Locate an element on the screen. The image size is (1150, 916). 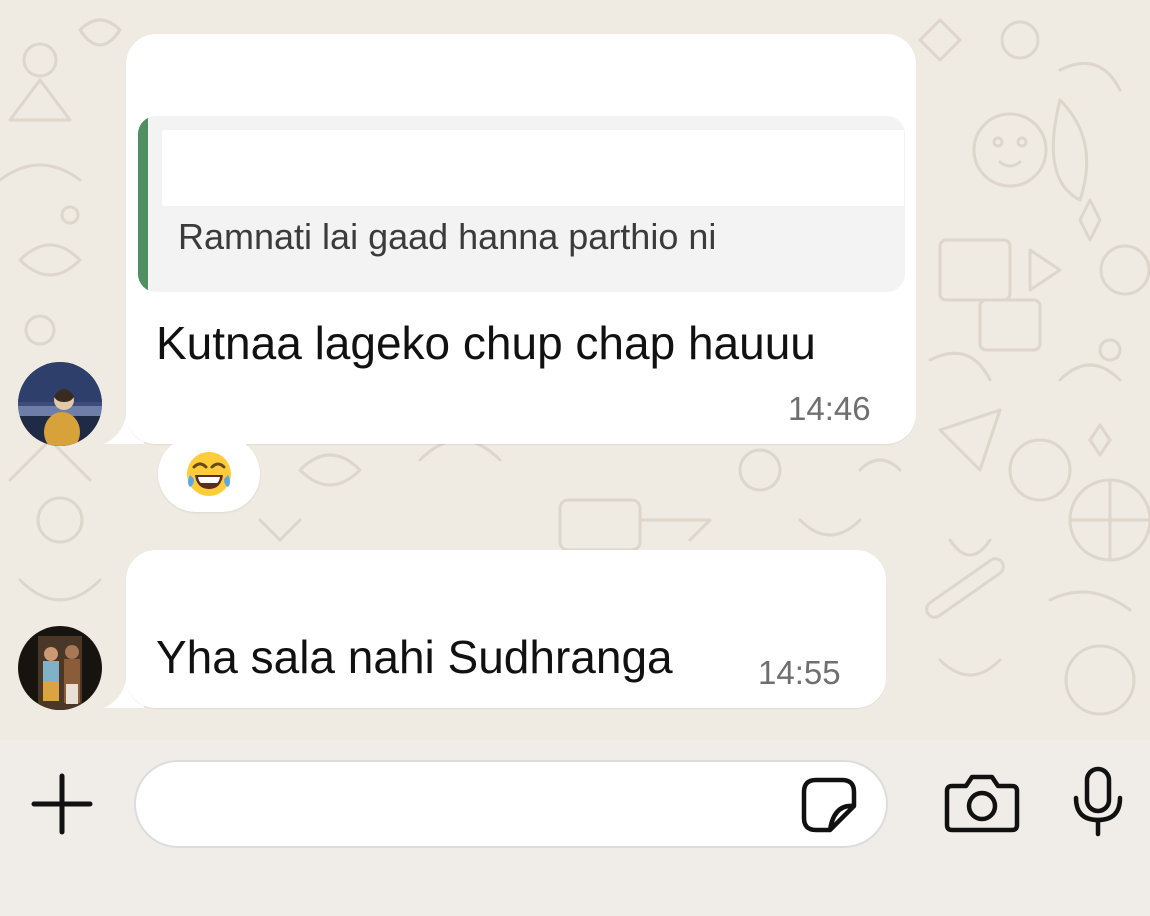
quoted-message-text: Ramnati lai gaad hanna parthio ni is located at coordinates (447, 236).